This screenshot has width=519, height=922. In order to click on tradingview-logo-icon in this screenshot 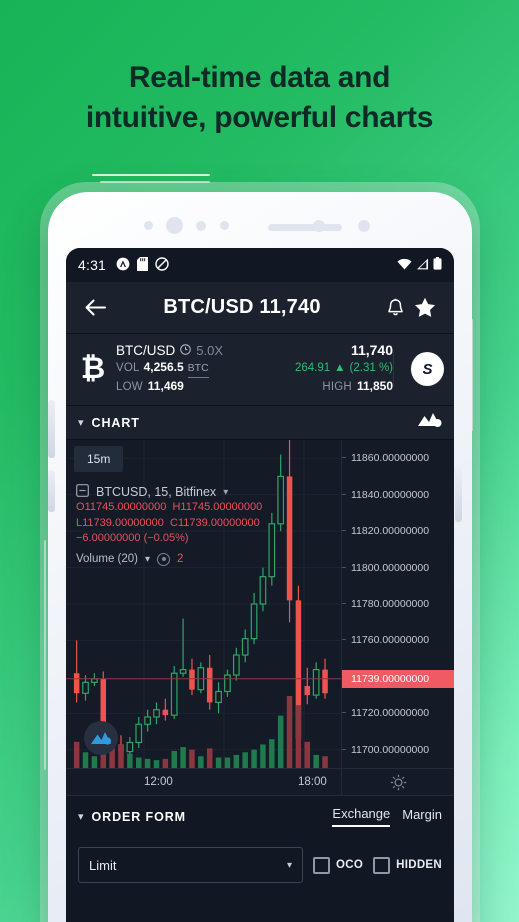, I will do `click(101, 738)`.